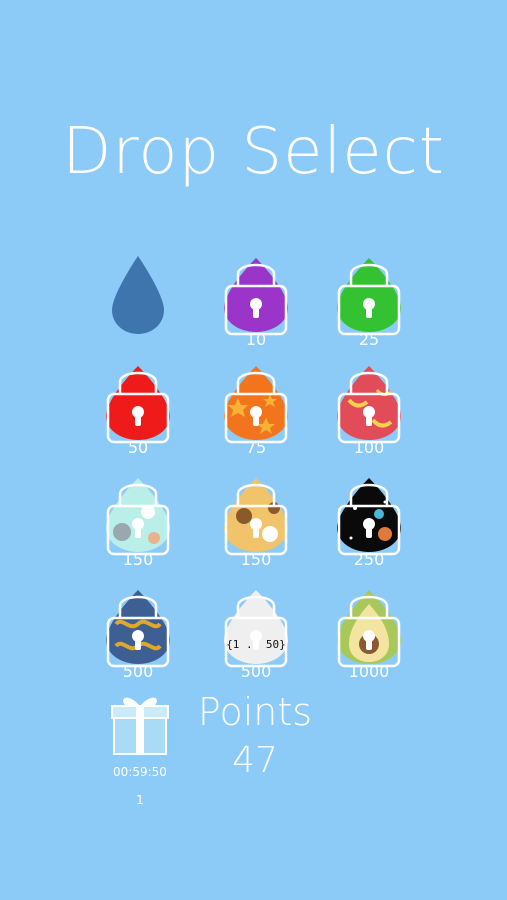  I want to click on points-label: Points, so click(255, 712).